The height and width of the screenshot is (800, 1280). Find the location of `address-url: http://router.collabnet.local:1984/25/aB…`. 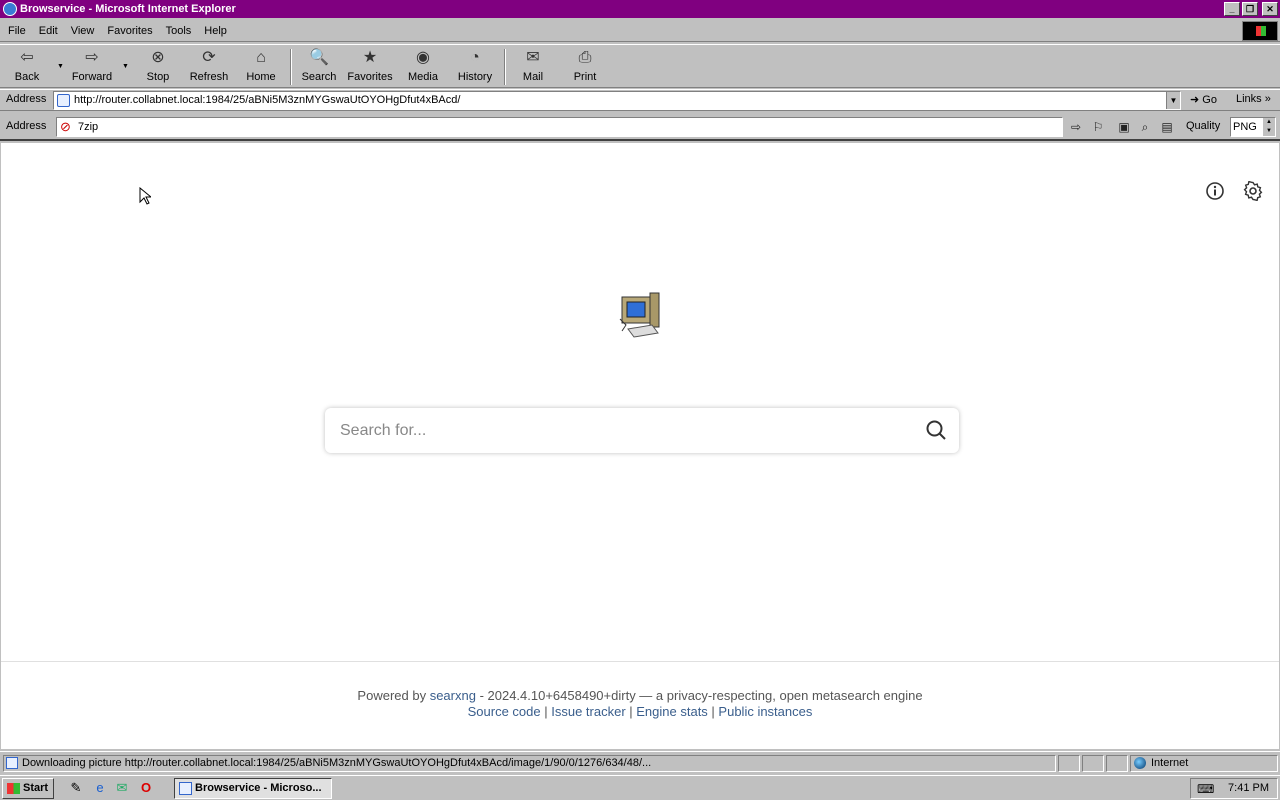

address-url: http://router.collabnet.local:1984/25/aB… is located at coordinates (267, 100).